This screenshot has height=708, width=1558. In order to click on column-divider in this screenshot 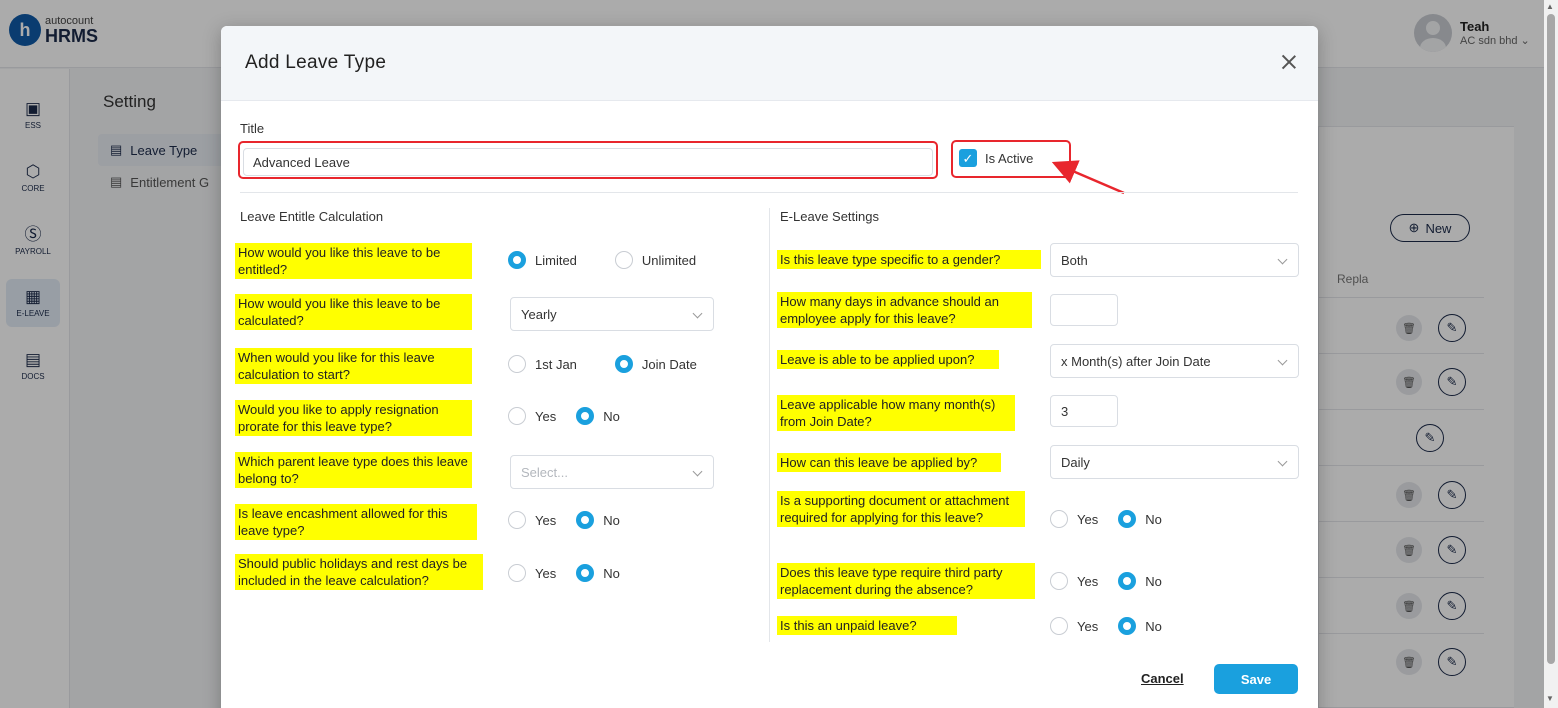, I will do `click(769, 425)`.